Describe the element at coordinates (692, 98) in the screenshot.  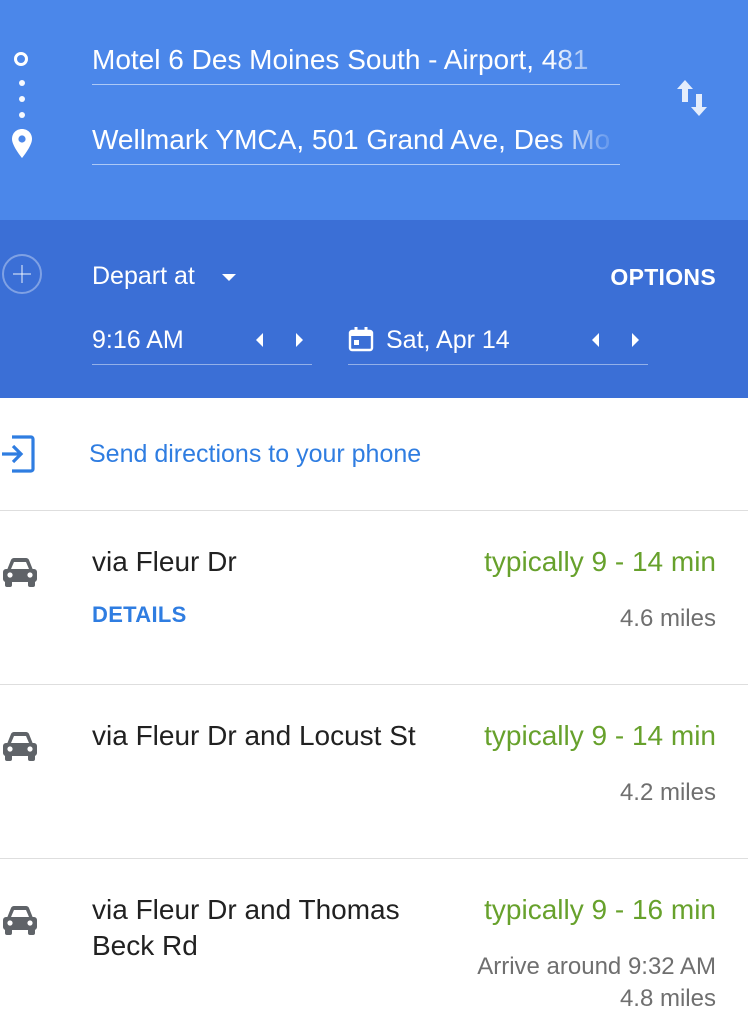
I see `swap-arrows-icon` at that location.